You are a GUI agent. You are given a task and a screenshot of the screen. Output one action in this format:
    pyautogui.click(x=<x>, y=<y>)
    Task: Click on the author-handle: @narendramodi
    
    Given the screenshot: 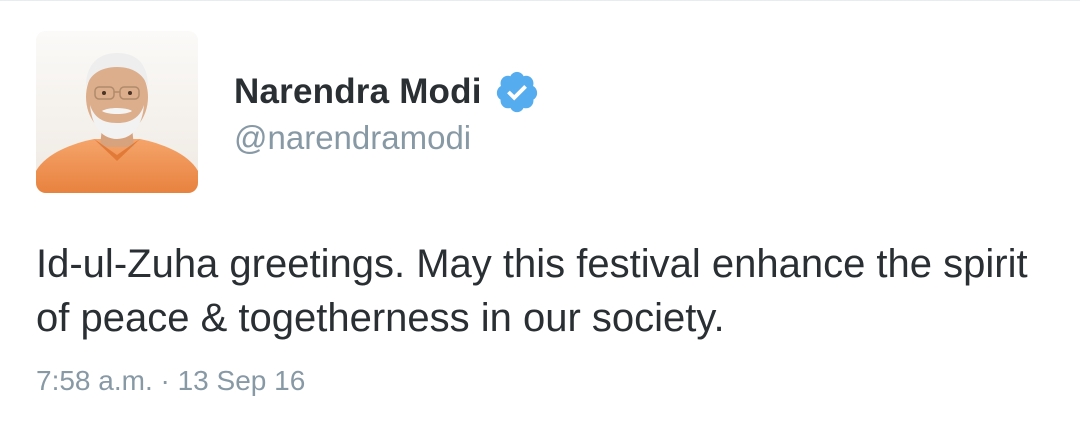 What is the action you would take?
    pyautogui.click(x=352, y=138)
    